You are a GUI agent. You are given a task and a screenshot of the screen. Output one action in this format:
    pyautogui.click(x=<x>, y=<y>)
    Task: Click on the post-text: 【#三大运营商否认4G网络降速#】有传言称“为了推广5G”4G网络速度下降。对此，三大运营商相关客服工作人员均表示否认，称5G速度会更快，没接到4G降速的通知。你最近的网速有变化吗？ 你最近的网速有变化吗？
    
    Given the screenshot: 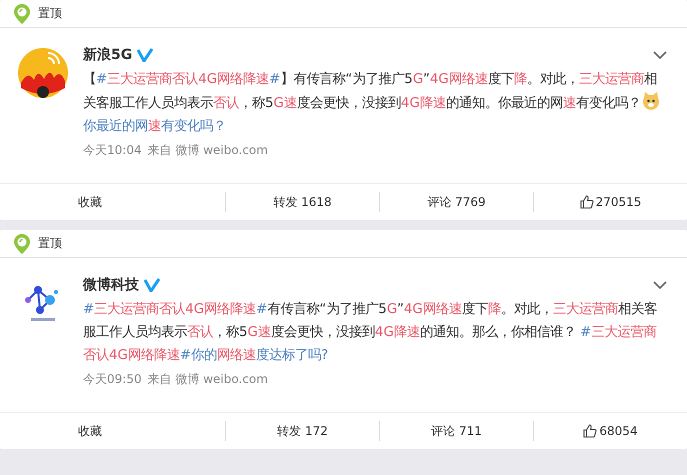 What is the action you would take?
    pyautogui.click(x=375, y=103)
    